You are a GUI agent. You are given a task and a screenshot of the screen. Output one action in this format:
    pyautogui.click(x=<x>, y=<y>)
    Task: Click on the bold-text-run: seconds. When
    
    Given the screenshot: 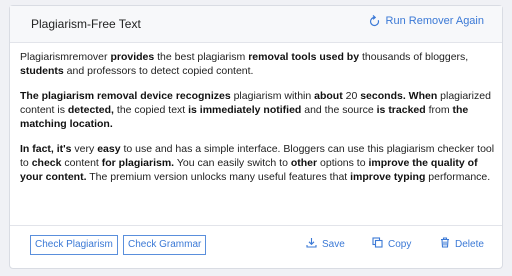 What is the action you would take?
    pyautogui.click(x=399, y=96)
    